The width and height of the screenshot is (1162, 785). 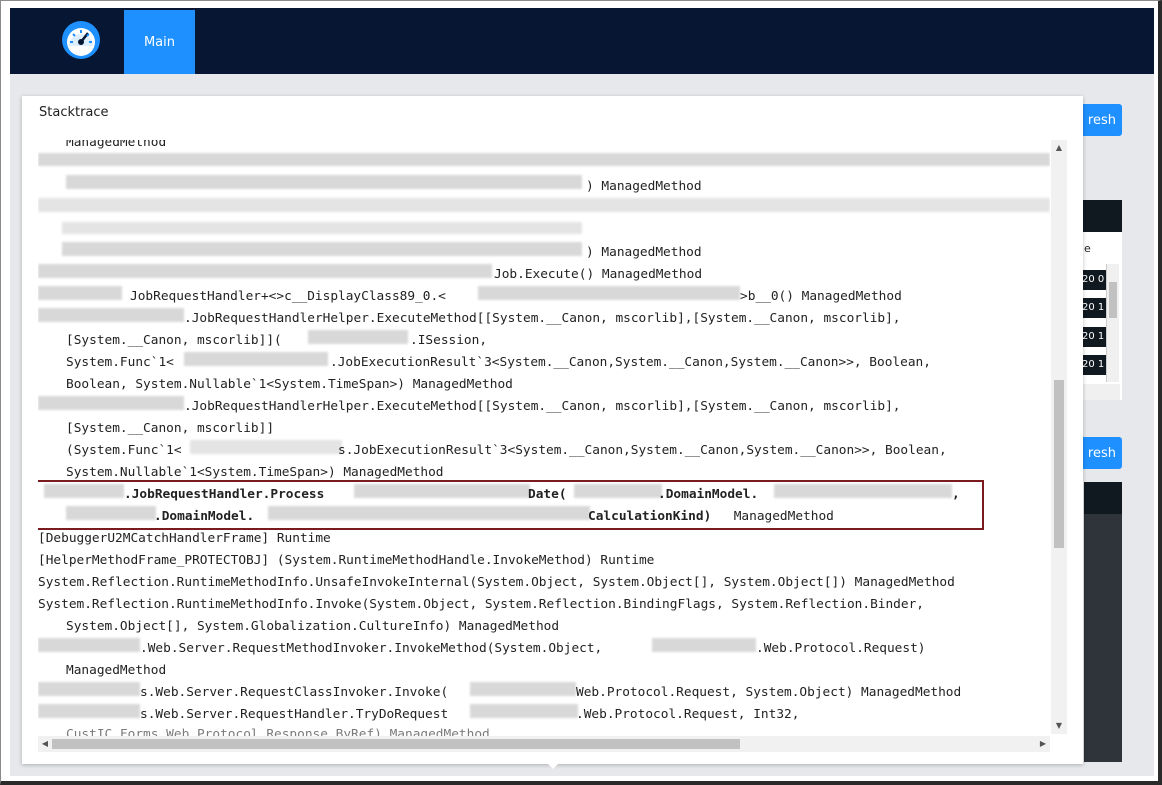 I want to click on refresh-button-2-label: resh, so click(x=1101, y=453).